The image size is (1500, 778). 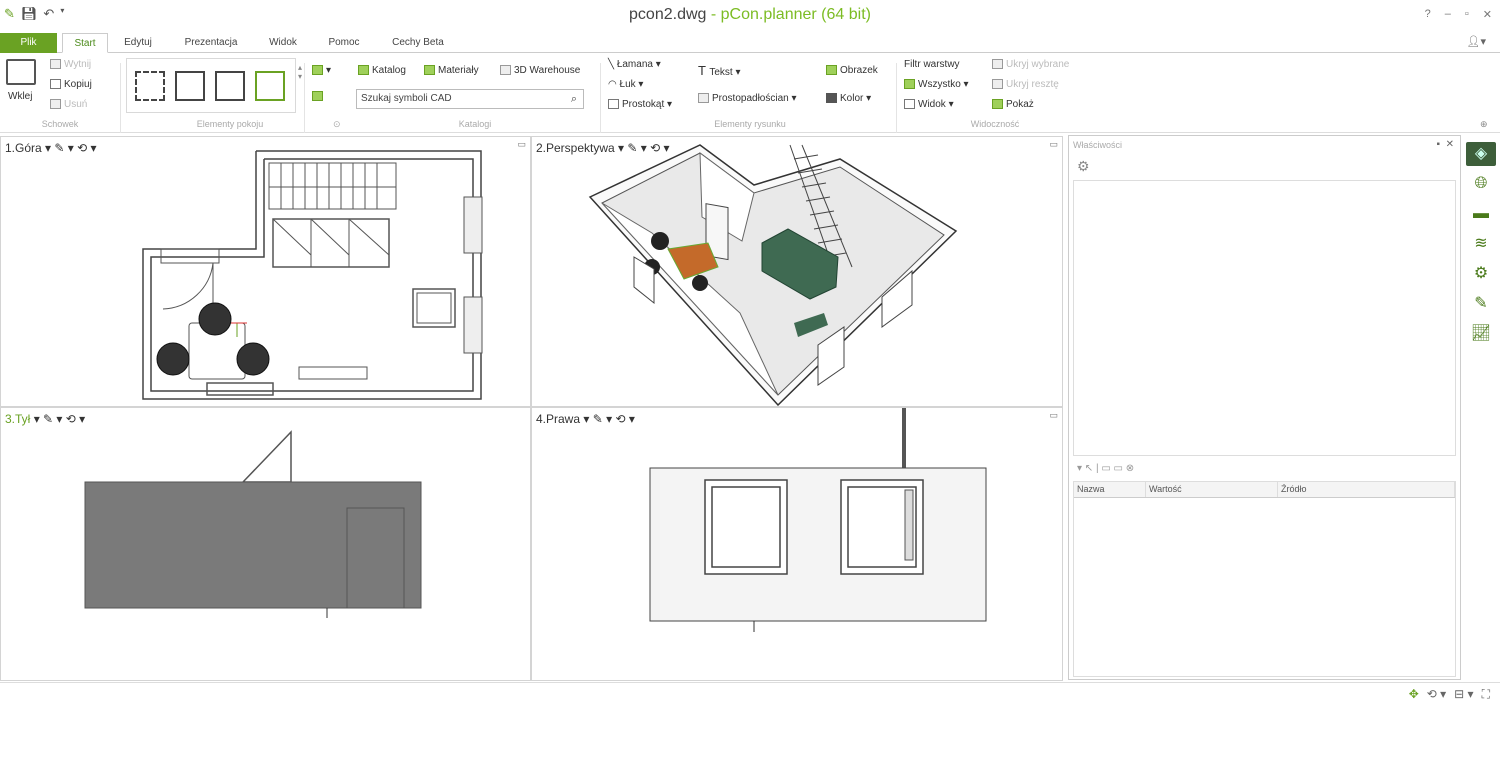 What do you see at coordinates (265, 271) in the screenshot?
I see `viewport-top: 1.Góra ▾ ✎ ▾ ⟲ ▾ ▭` at bounding box center [265, 271].